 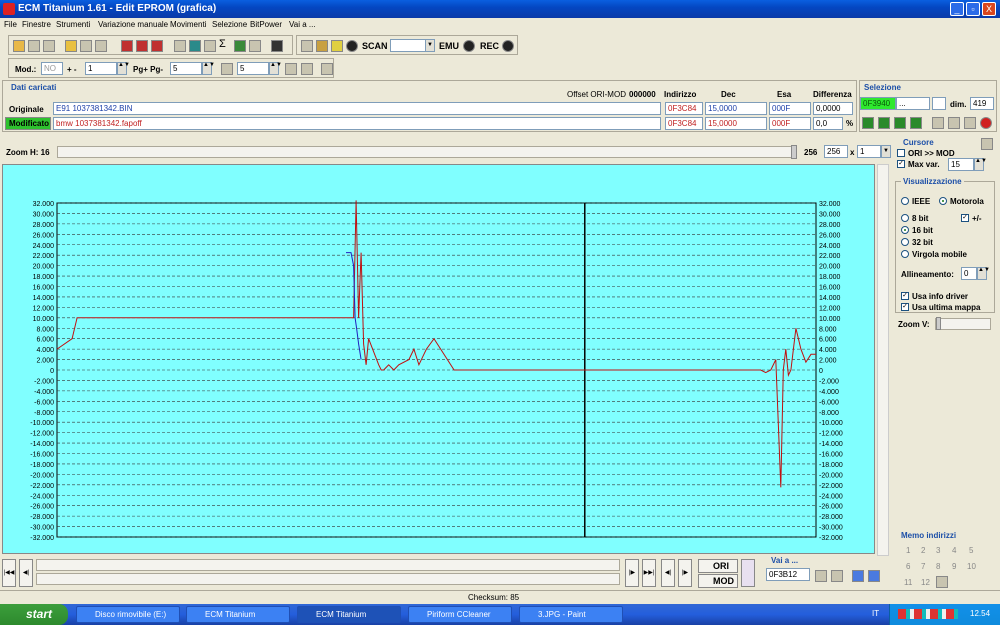 I want to click on copy-icon, so click(x=34, y=46).